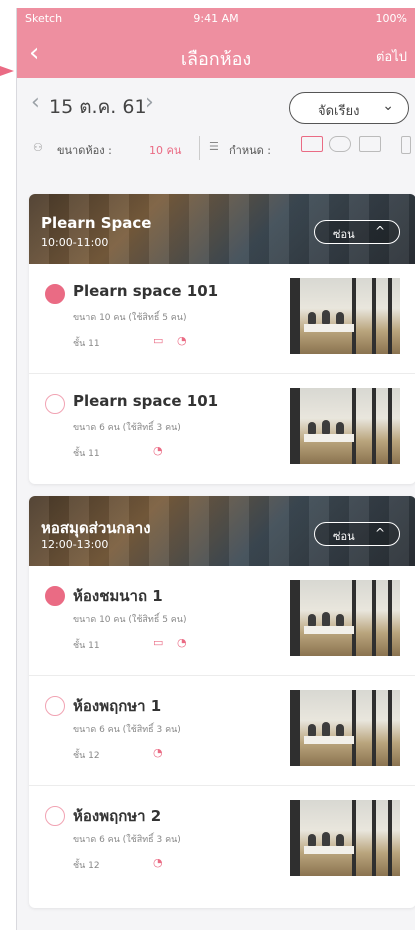 This screenshot has width=415, height=930. Describe the element at coordinates (222, 531) in the screenshot. I see `location-banner: หอสมุดส่วนกลาง 12:00-13:00 ซ่อน ^` at that location.